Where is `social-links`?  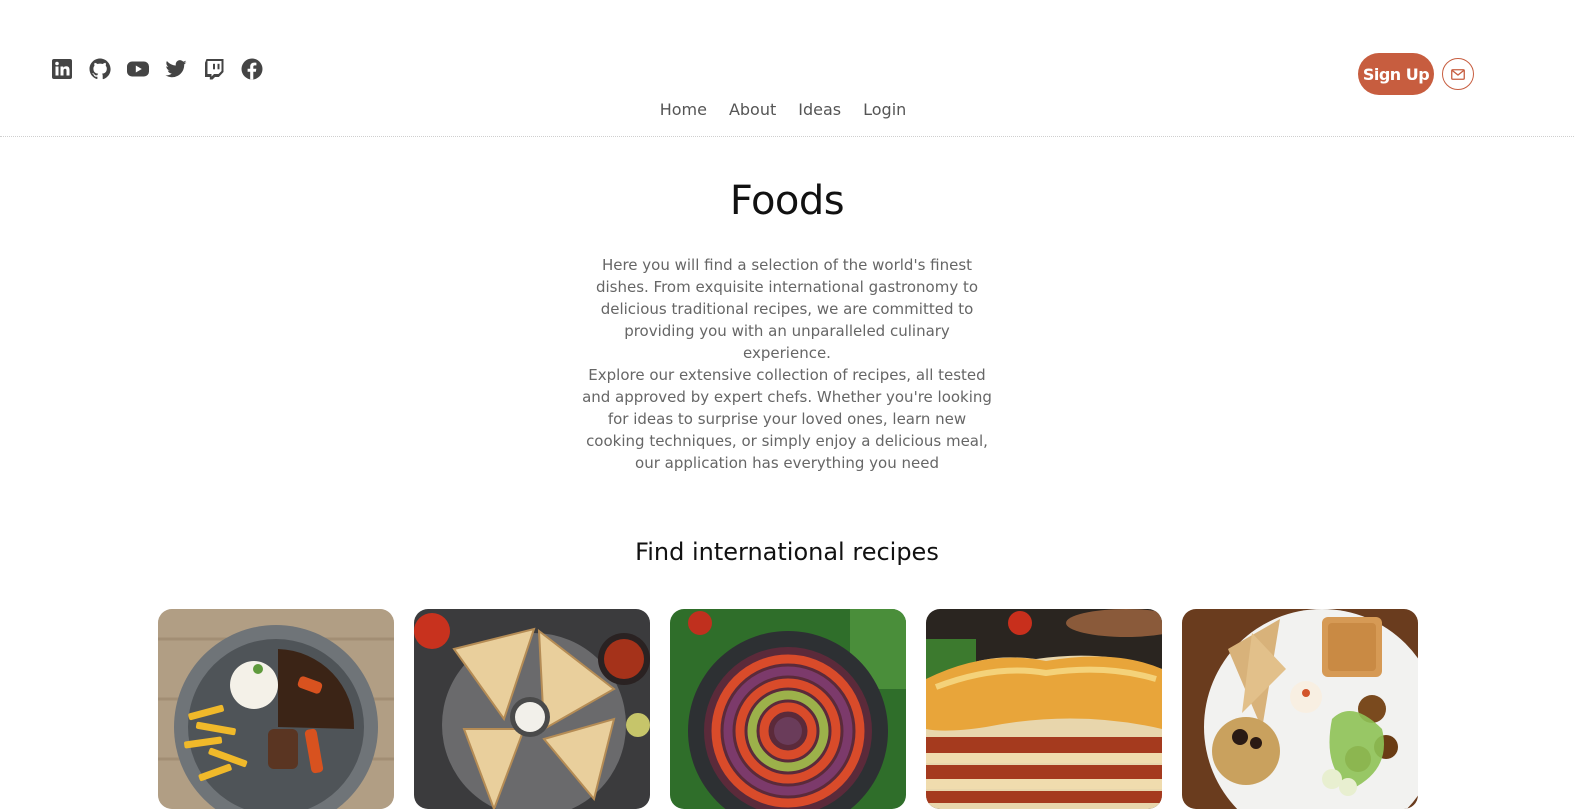 social-links is located at coordinates (157, 69).